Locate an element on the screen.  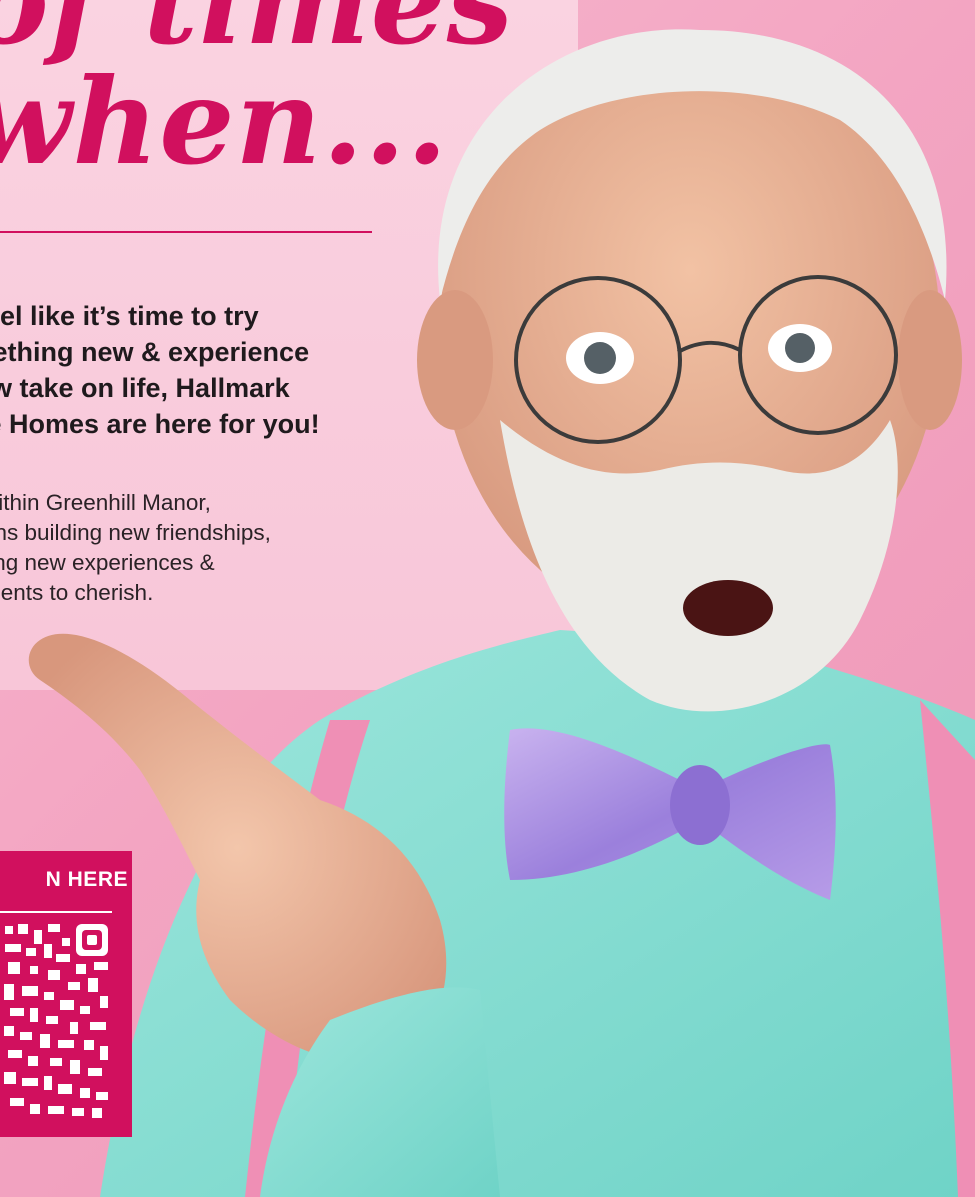
qr-code-icon is located at coordinates (56, 1022).